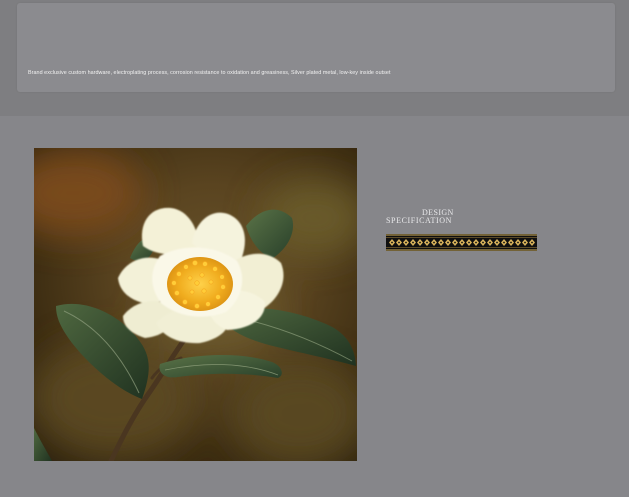  I want to click on design-subtitle: SPECIFICATION, so click(419, 220).